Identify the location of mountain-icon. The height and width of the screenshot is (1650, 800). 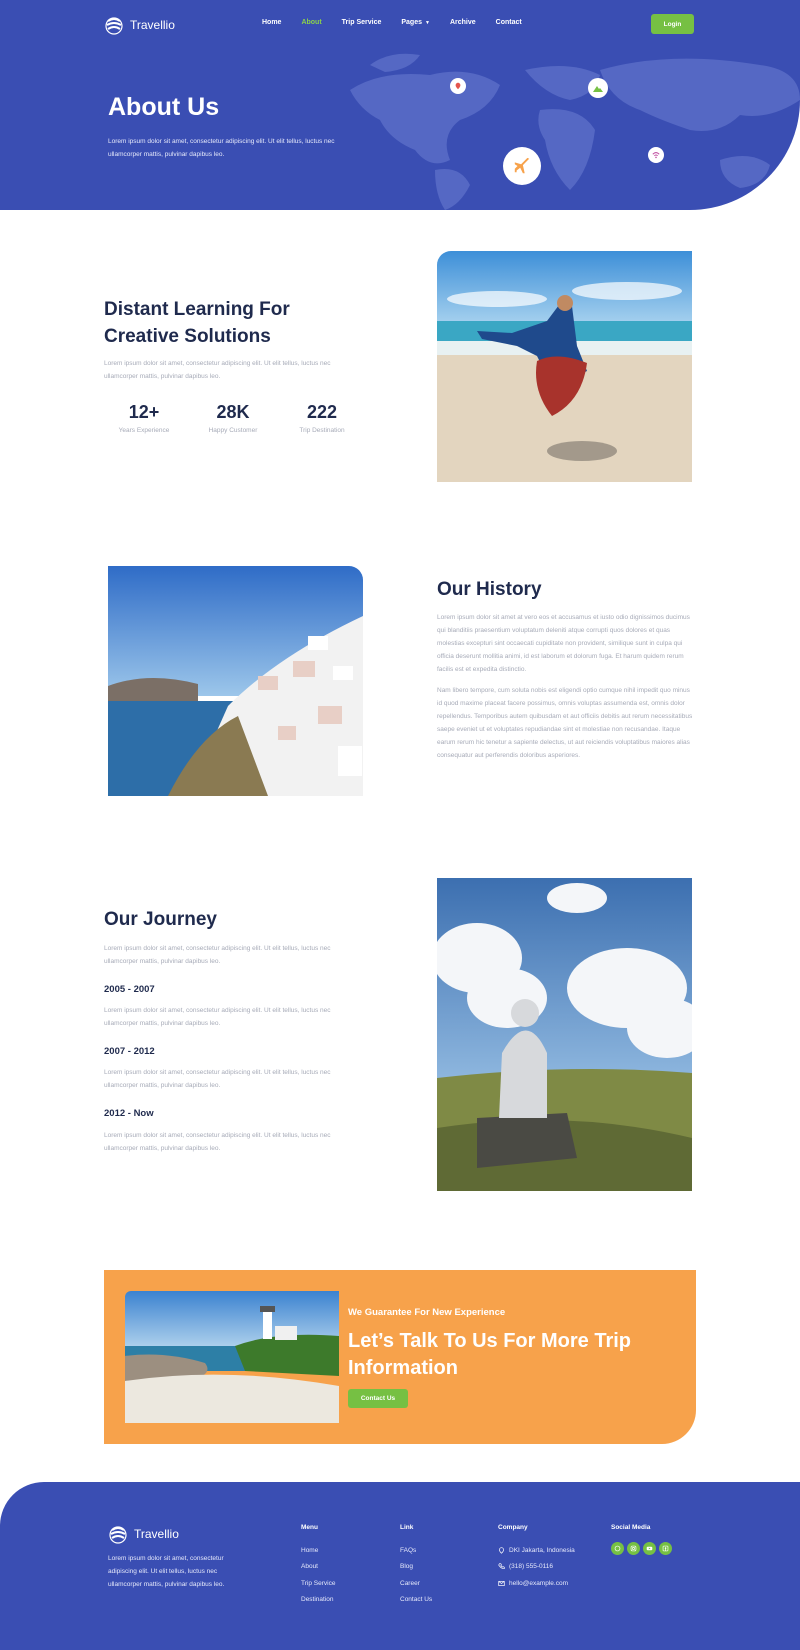
(598, 88).